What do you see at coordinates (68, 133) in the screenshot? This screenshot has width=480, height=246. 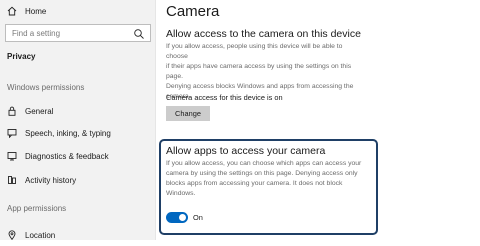 I see `sidebar-item-label: Speech, inking, & typing` at bounding box center [68, 133].